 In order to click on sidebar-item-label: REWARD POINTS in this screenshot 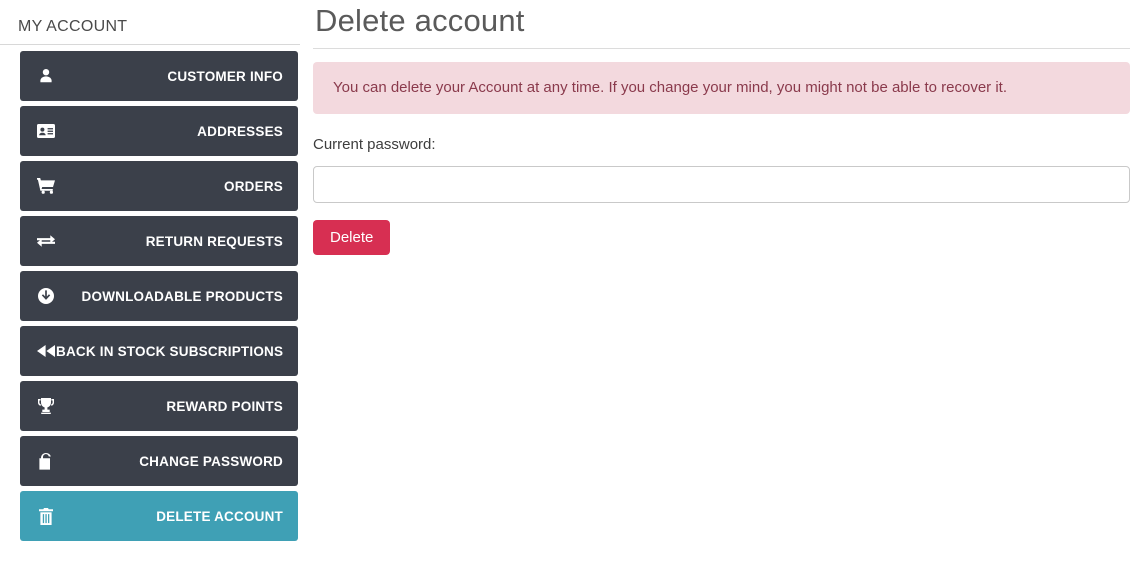, I will do `click(224, 406)`.